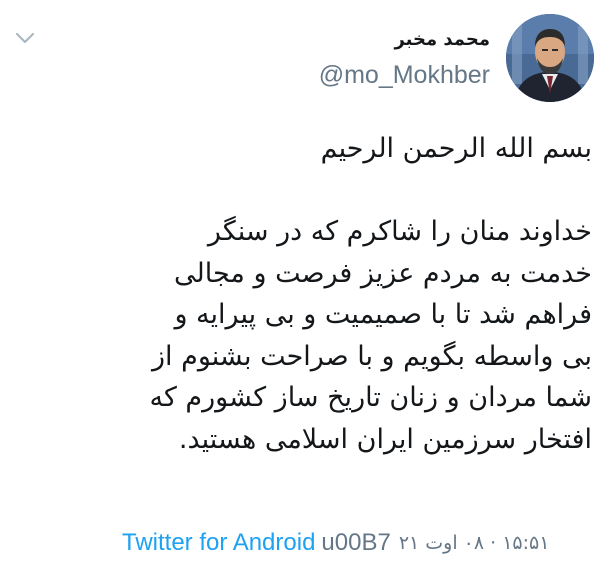 The height and width of the screenshot is (580, 604). Describe the element at coordinates (399, 231) in the screenshot. I see `tweet-text-line: خداوند منان را شاکرم که در سنگر` at that location.